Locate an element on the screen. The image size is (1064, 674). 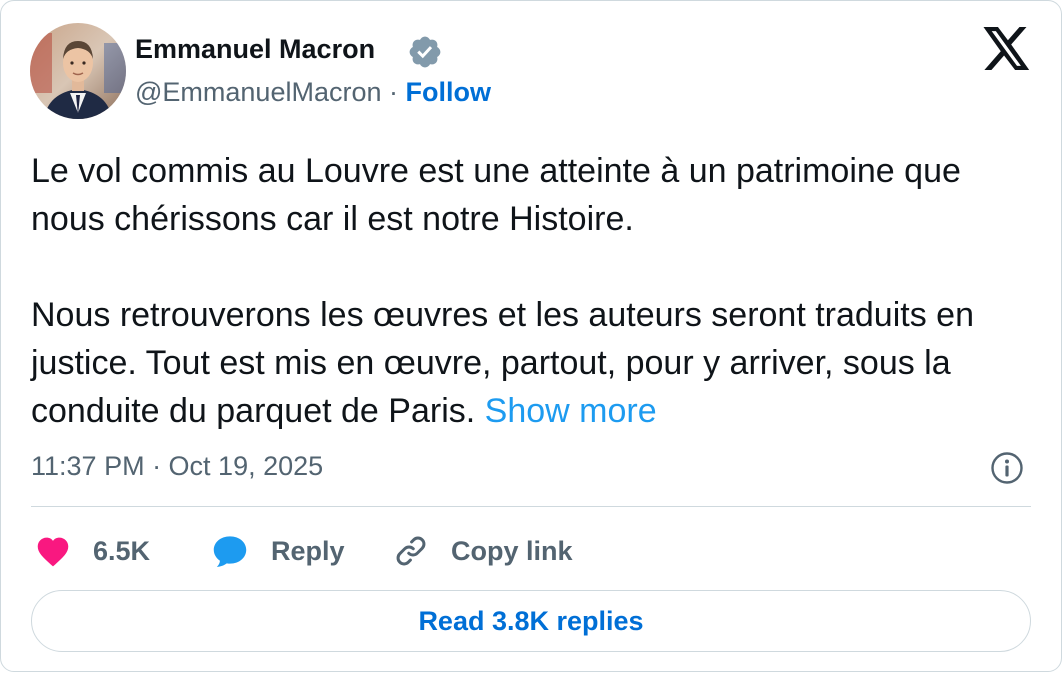
like-button: 6.5K is located at coordinates (92, 551).